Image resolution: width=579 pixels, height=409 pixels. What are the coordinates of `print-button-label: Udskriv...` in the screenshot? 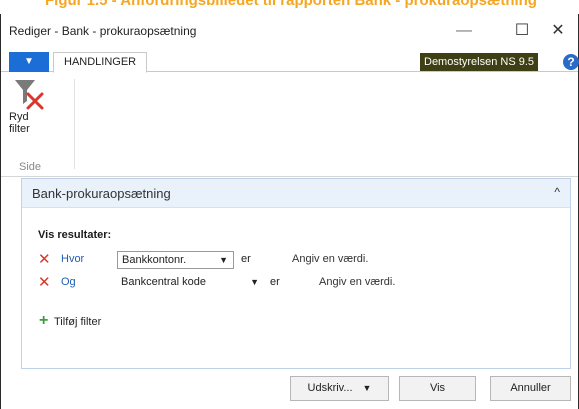 It's located at (330, 388).